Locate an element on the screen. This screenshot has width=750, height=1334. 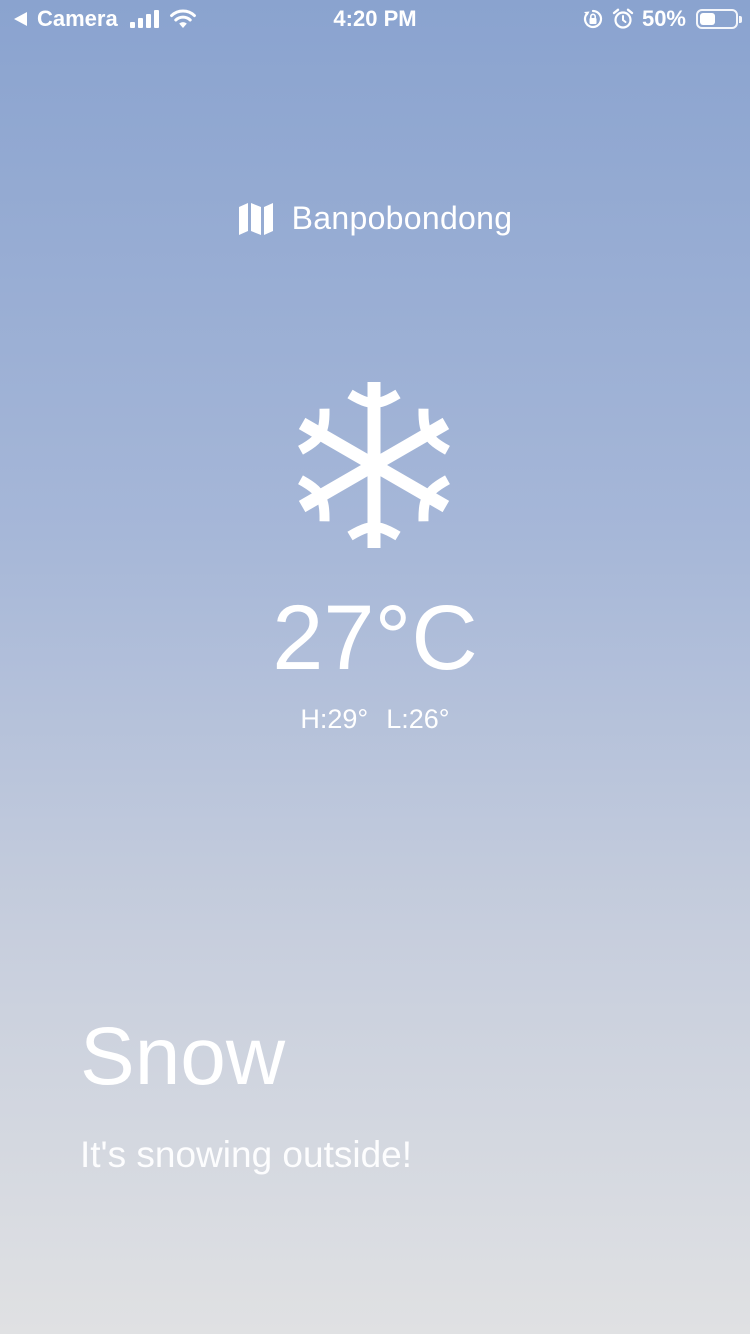
battery-icon is located at coordinates (719, 19).